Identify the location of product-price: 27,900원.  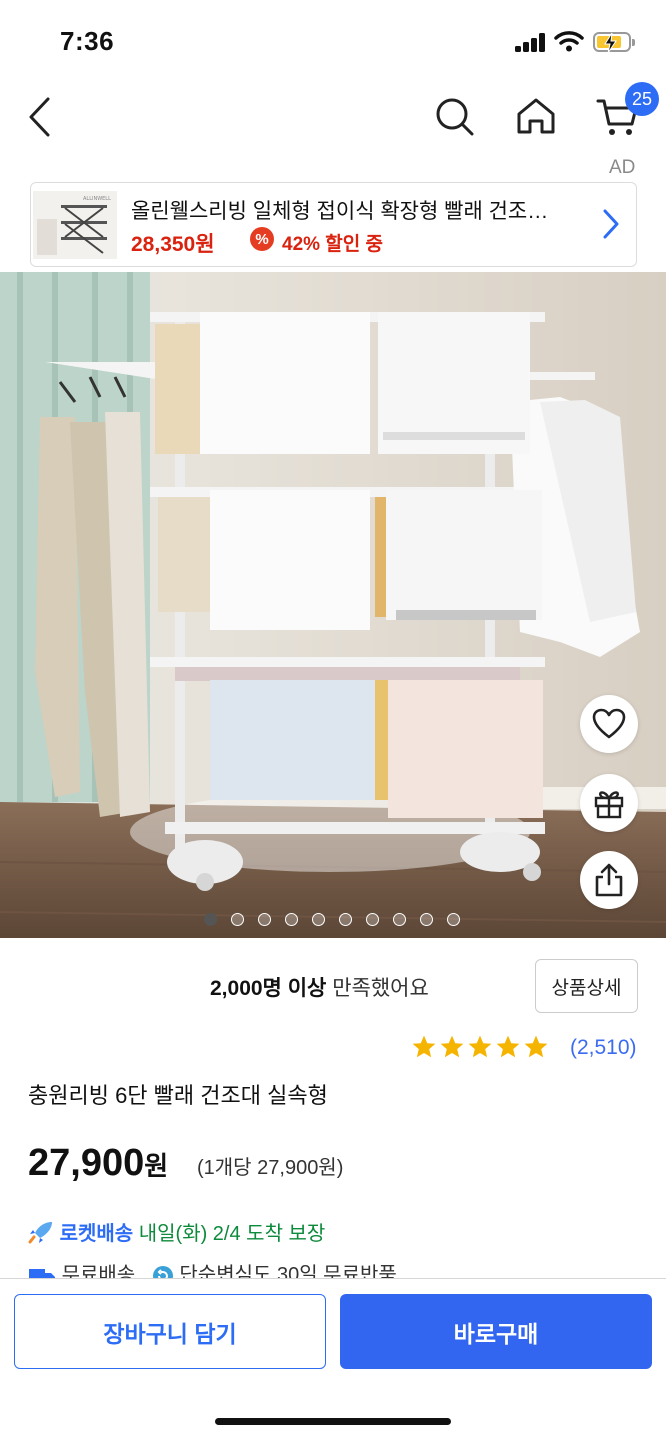
(98, 1163).